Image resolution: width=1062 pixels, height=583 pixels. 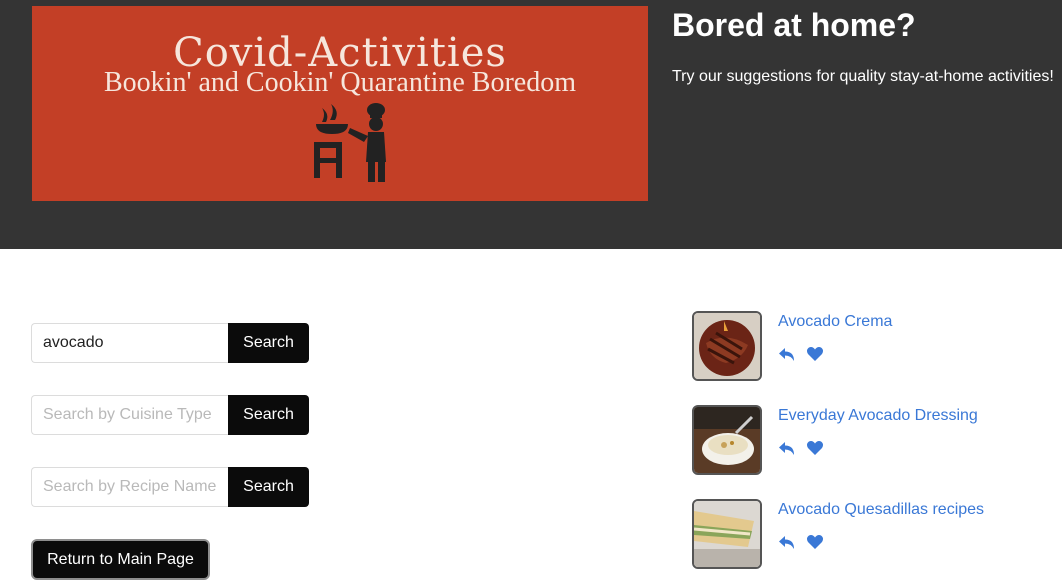 What do you see at coordinates (727, 346) in the screenshot?
I see `grilled-steak-photo` at bounding box center [727, 346].